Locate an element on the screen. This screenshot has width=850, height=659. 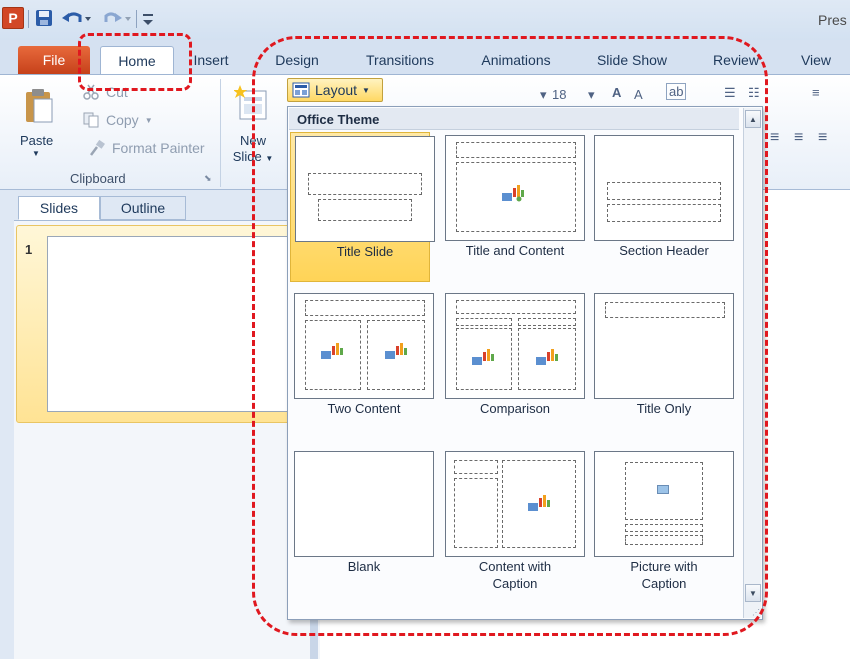
grow-font-icon: A is located at coordinates (616, 92).